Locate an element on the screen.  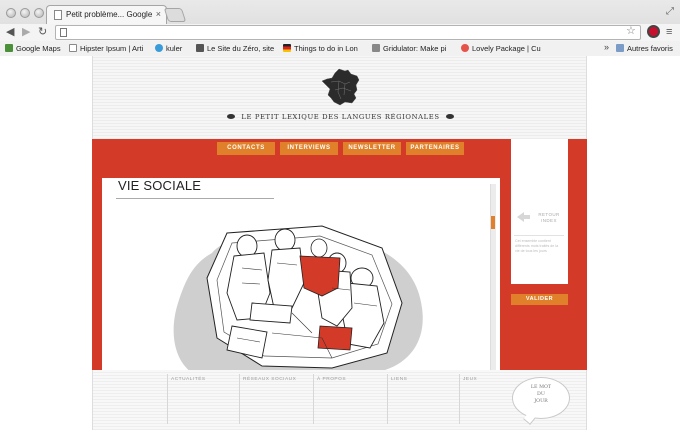
bookmark-item: Lovely Package | Cu is located at coordinates (501, 48).